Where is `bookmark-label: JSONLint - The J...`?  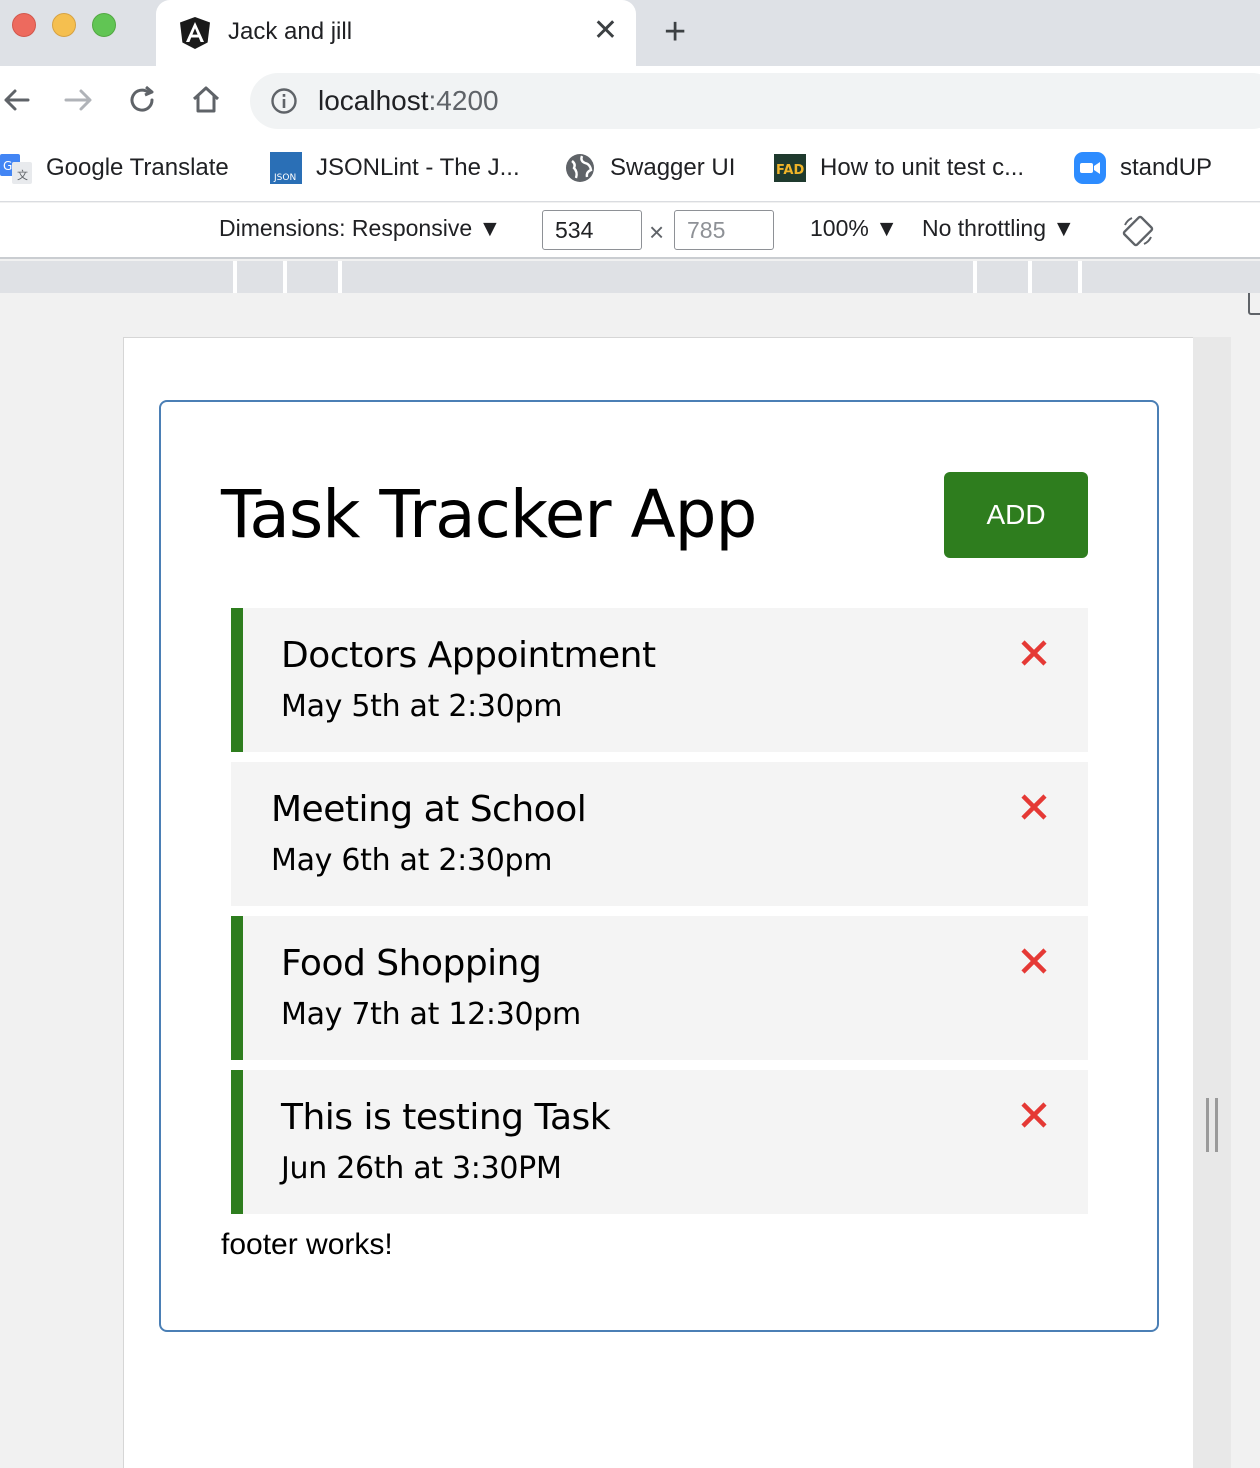 bookmark-label: JSONLint - The J... is located at coordinates (418, 167).